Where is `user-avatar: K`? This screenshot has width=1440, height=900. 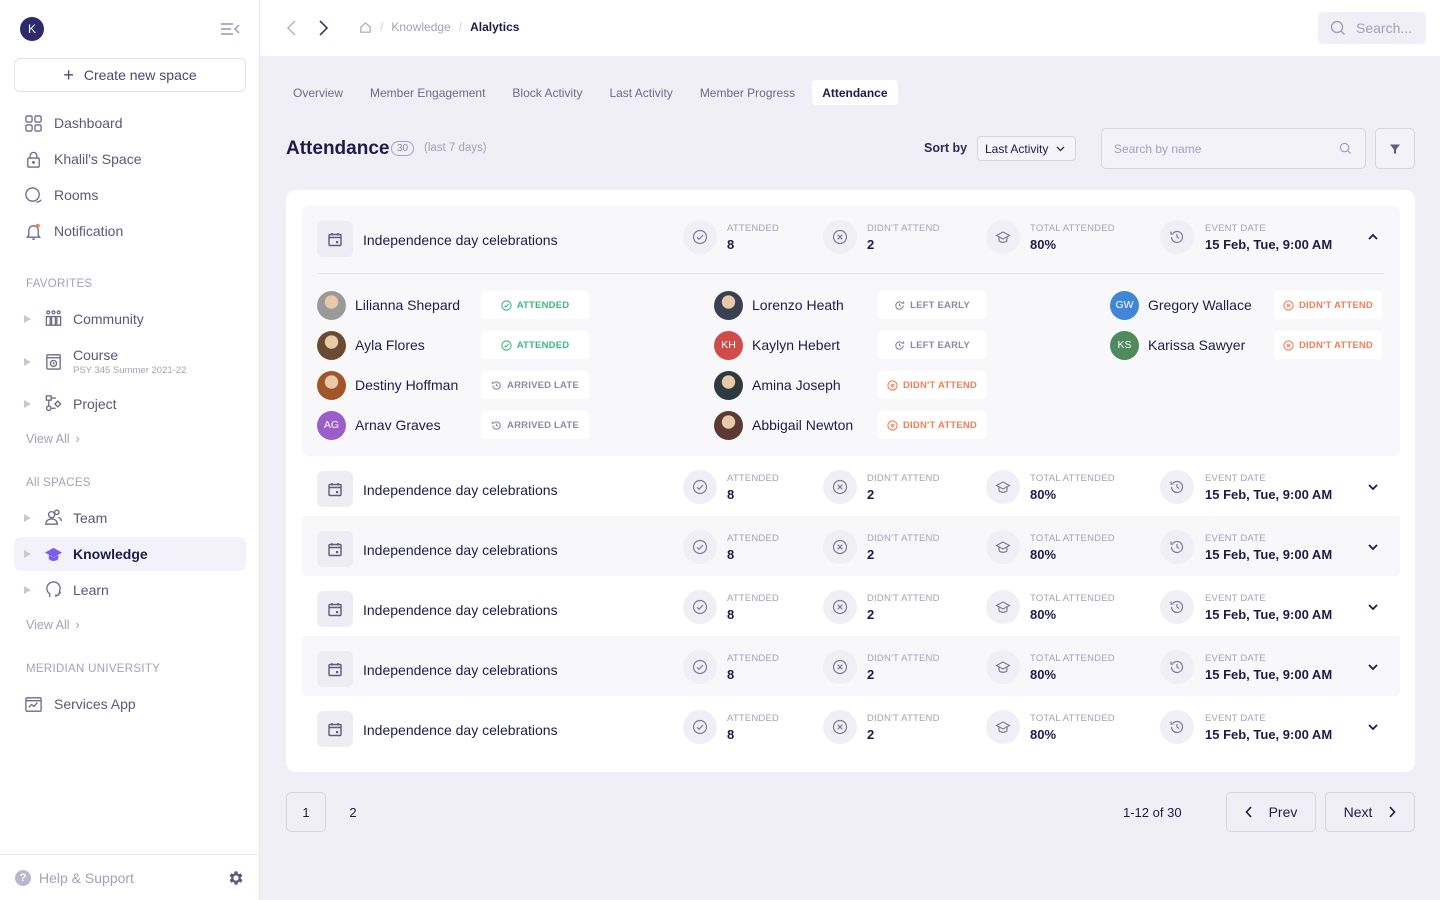
user-avatar: K is located at coordinates (32, 29).